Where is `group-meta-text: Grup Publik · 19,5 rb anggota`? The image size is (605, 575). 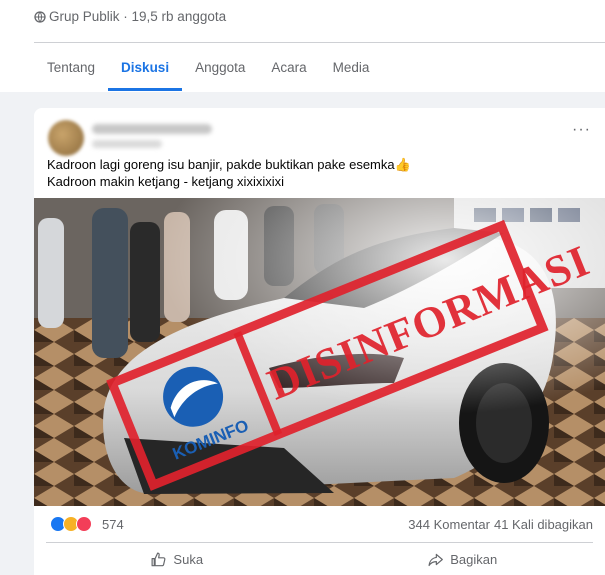
group-meta-text: Grup Publik · 19,5 rb anggota is located at coordinates (138, 16).